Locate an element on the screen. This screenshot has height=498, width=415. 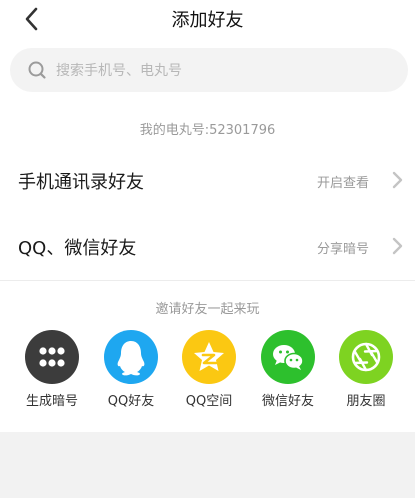
wechat-icon is located at coordinates (288, 357).